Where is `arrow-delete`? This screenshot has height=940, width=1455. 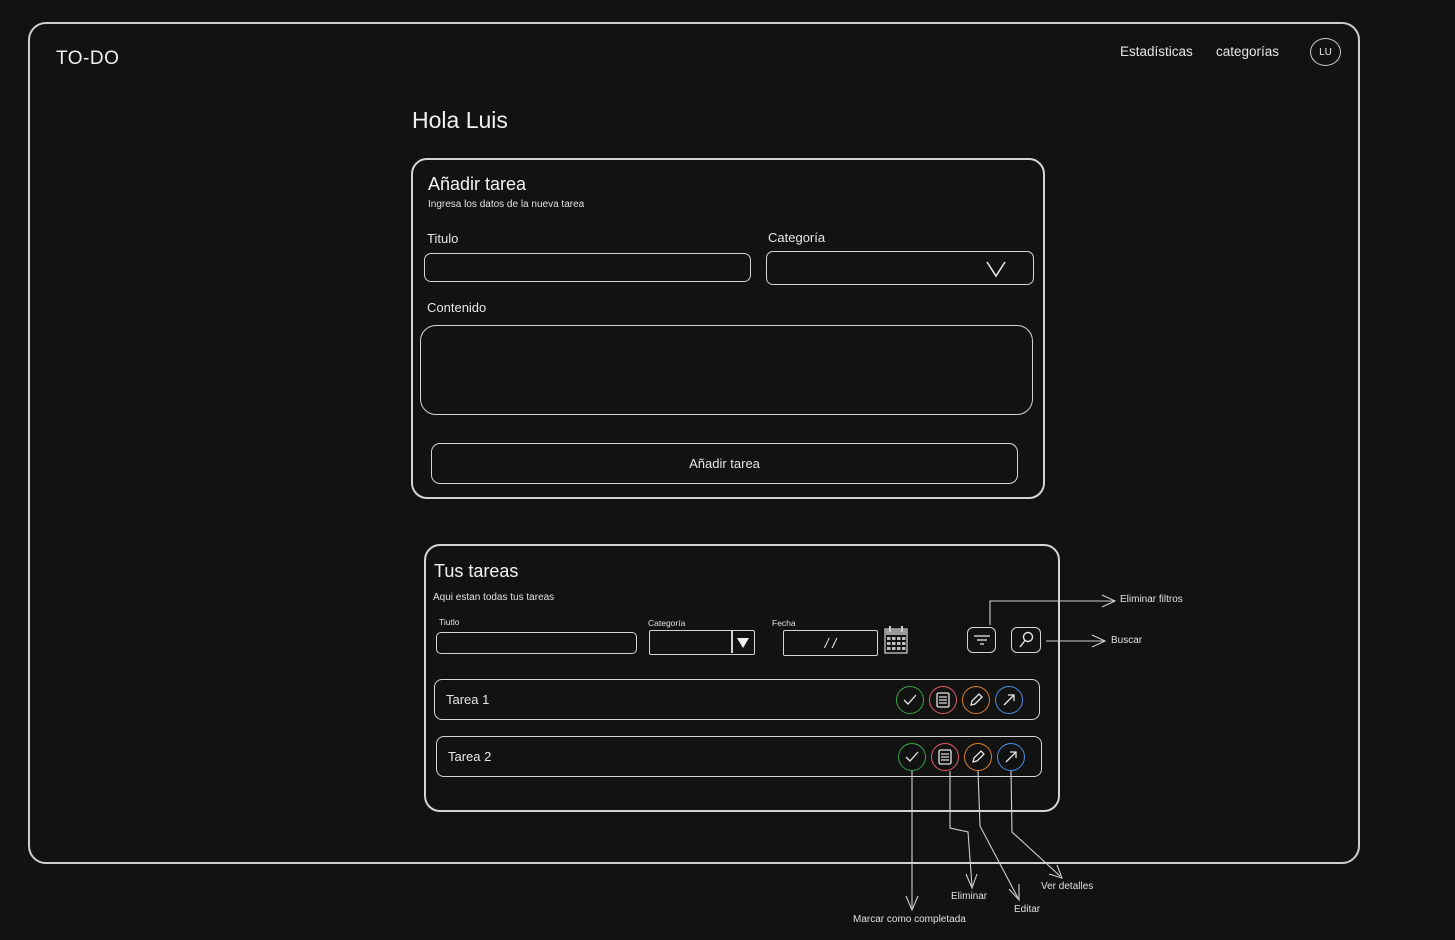
arrow-delete is located at coordinates (961, 829).